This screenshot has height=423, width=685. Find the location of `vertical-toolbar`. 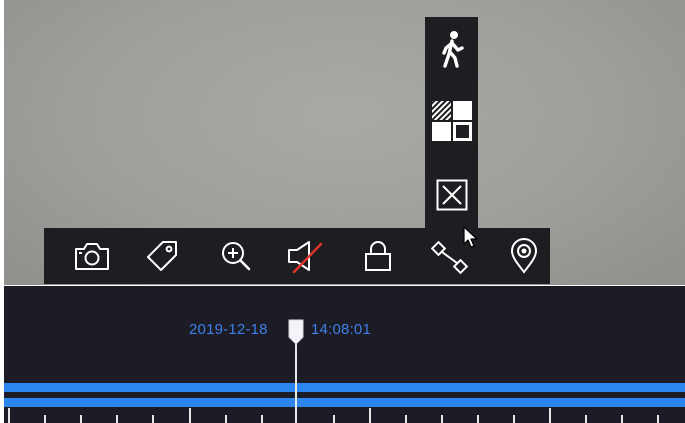

vertical-toolbar is located at coordinates (451, 122).